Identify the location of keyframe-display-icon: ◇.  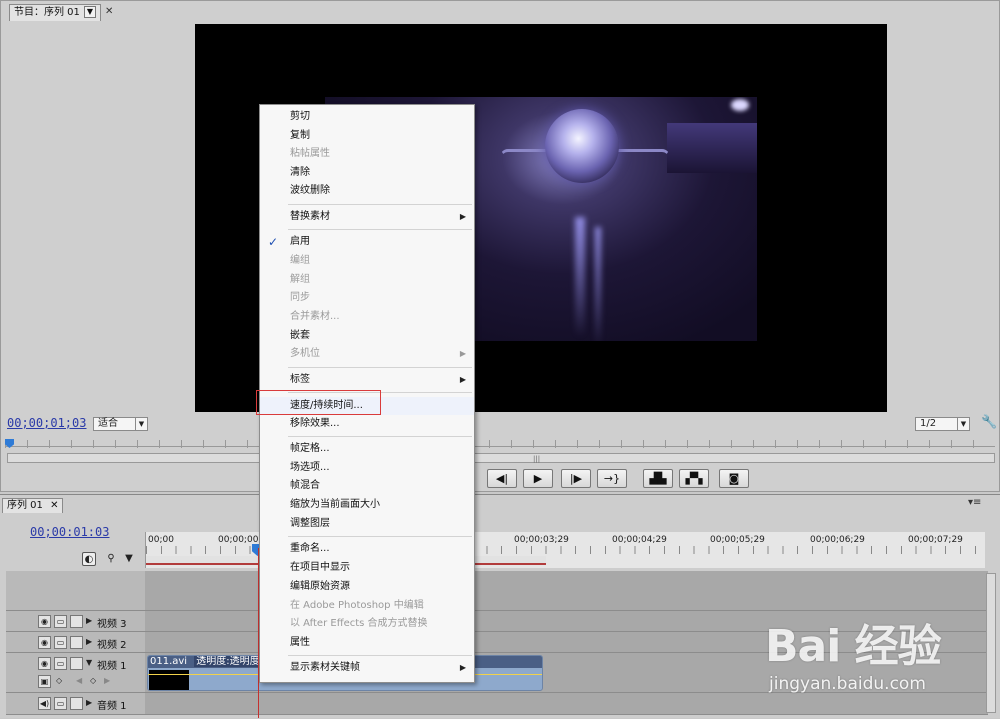
(59, 680).